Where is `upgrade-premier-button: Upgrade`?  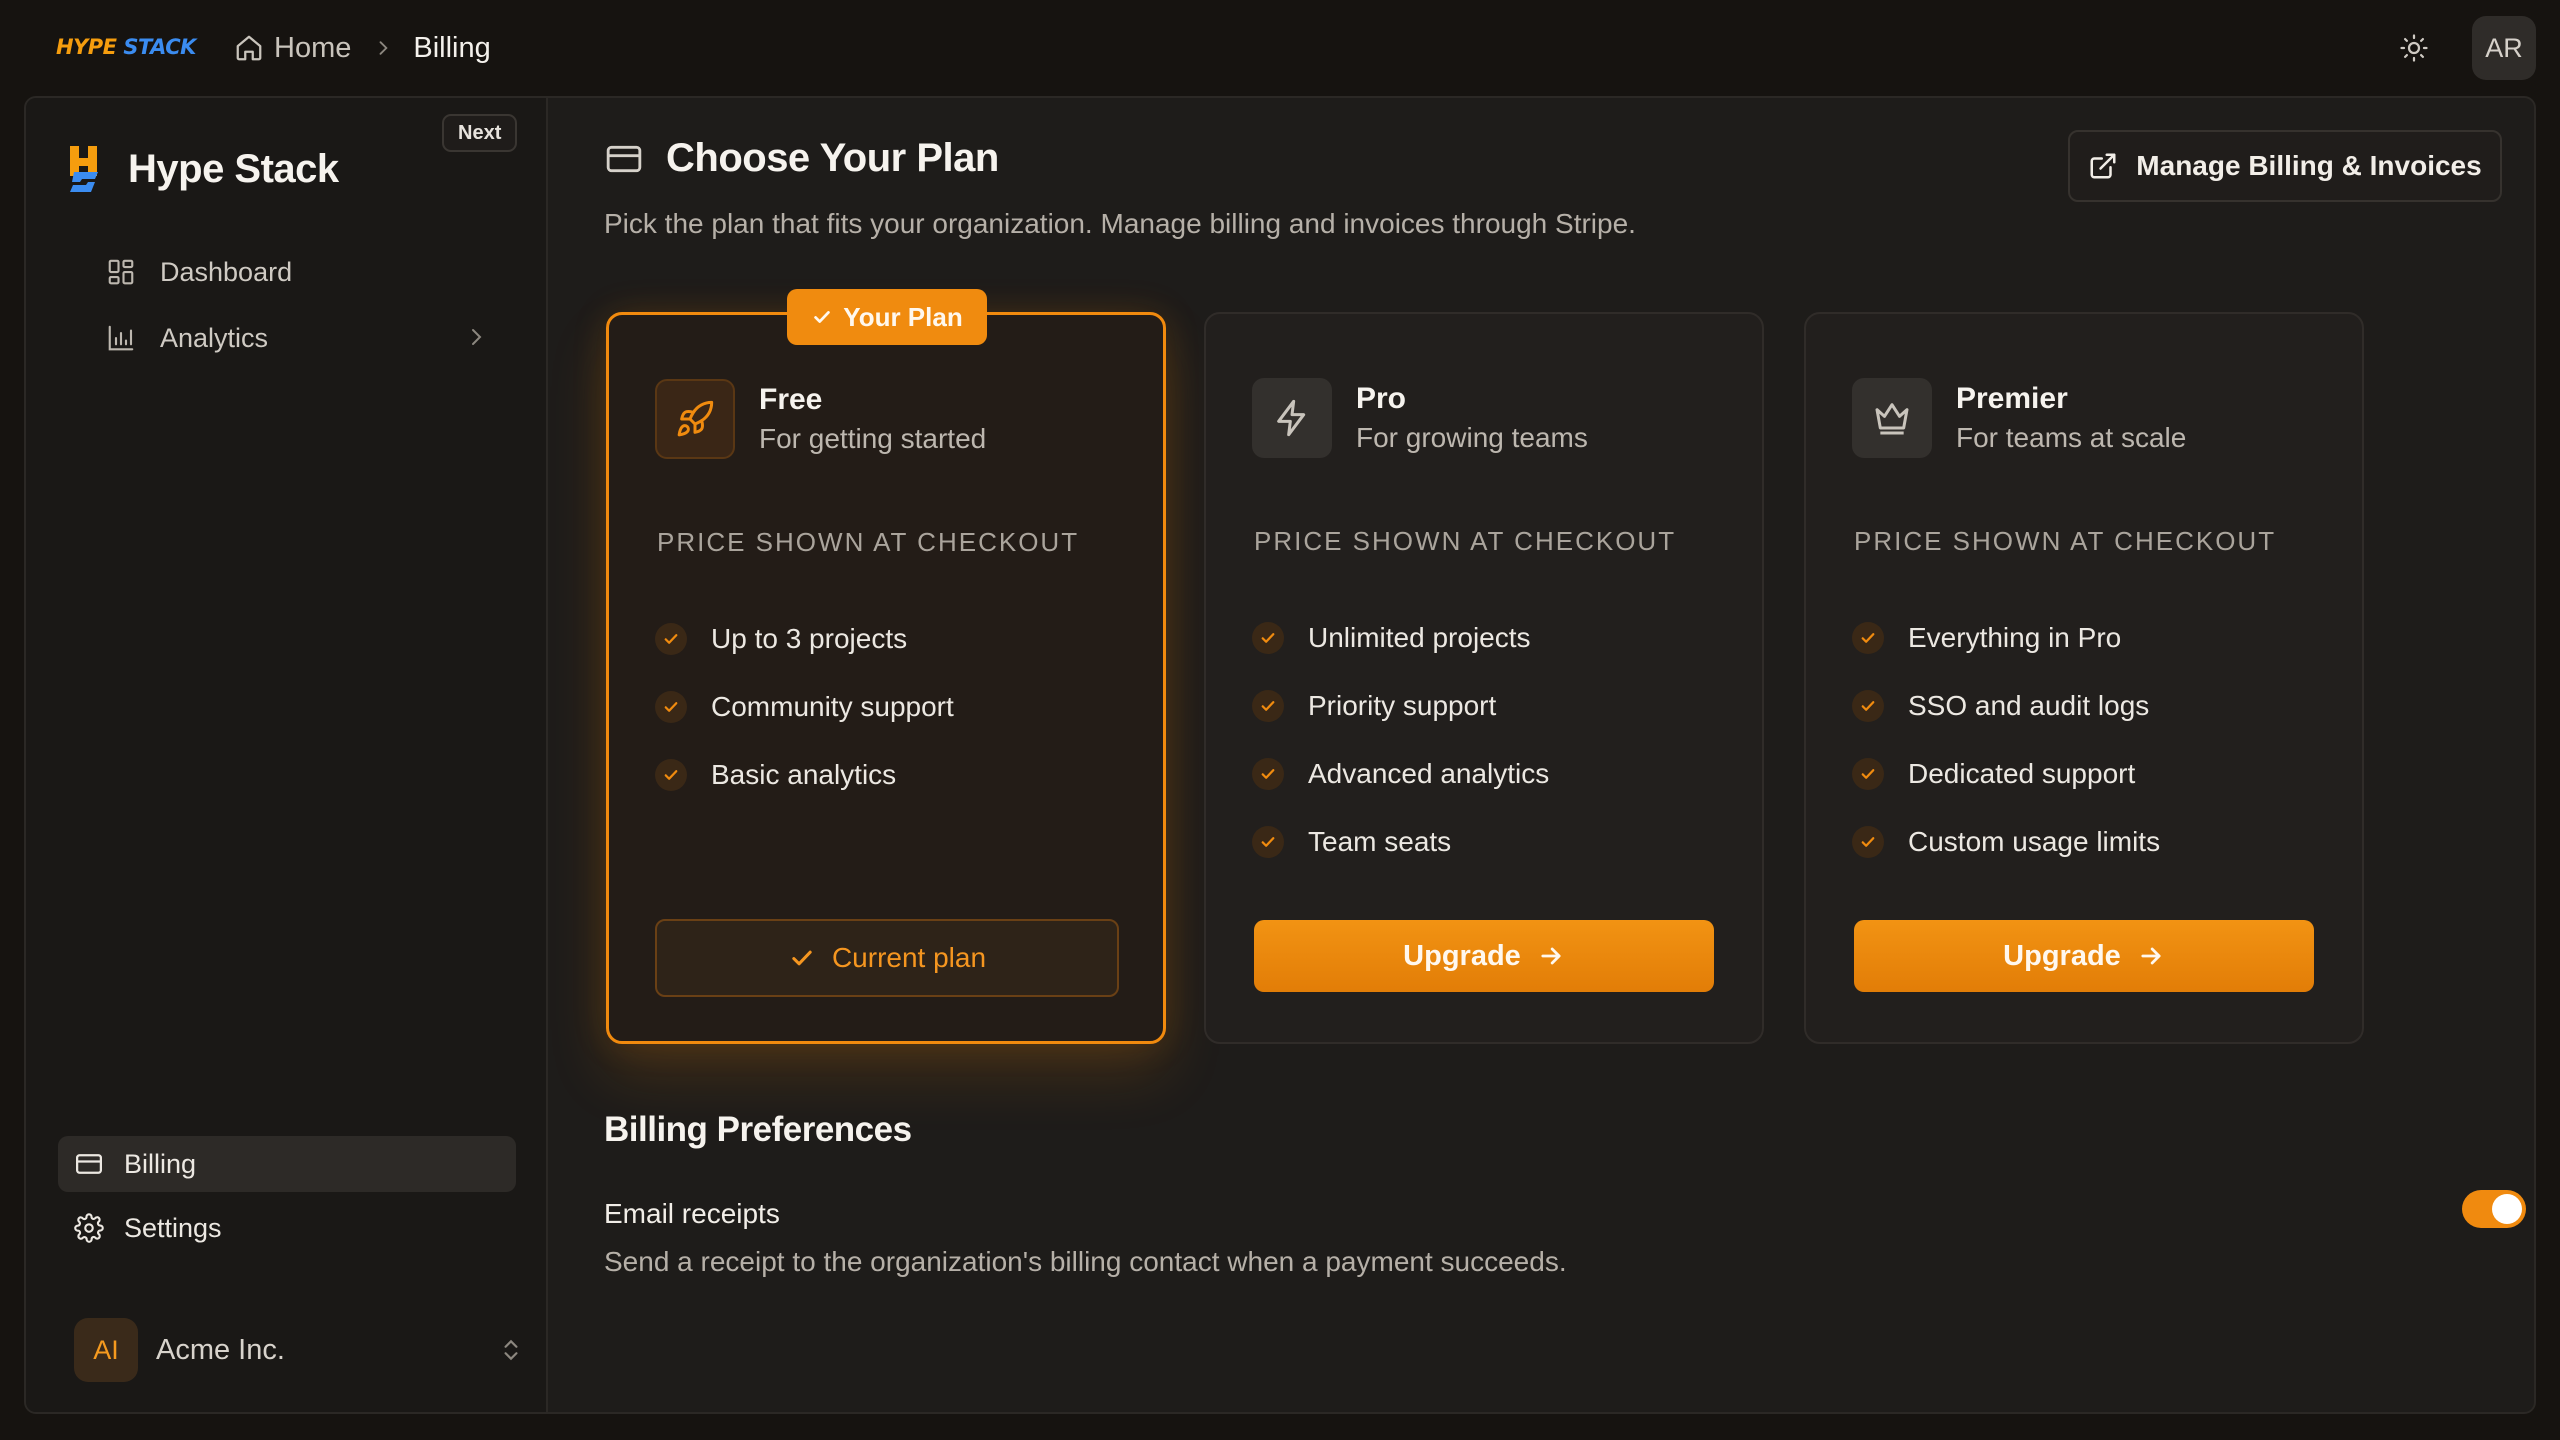 upgrade-premier-button: Upgrade is located at coordinates (2084, 956).